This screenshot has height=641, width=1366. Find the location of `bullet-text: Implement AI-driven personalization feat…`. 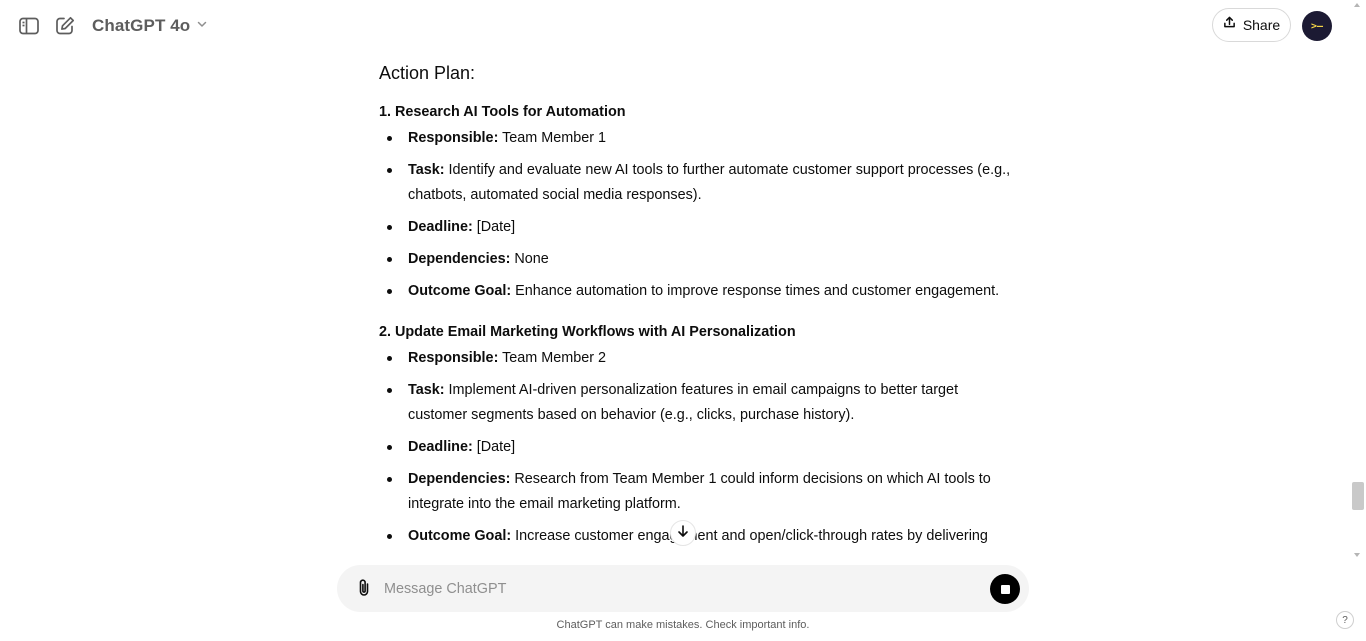

bullet-text: Implement AI-driven personalization feat… is located at coordinates (683, 402).